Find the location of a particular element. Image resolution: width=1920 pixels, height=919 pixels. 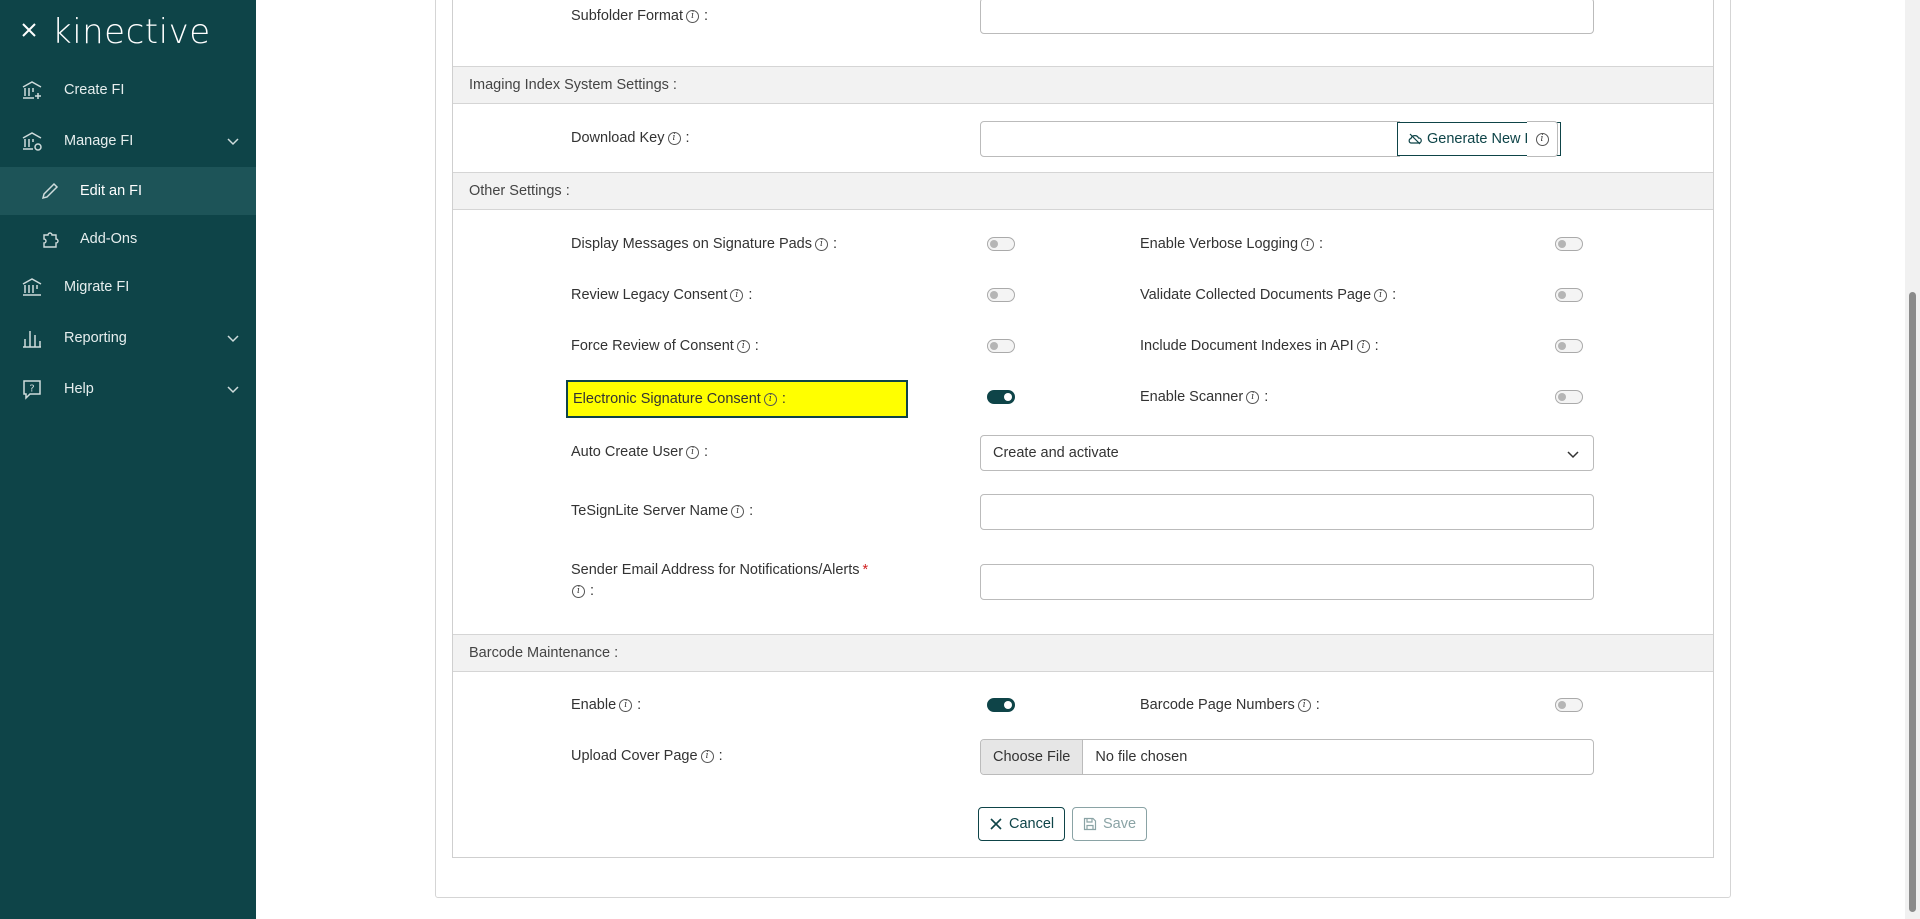

button-label: Cancel is located at coordinates (1032, 824).